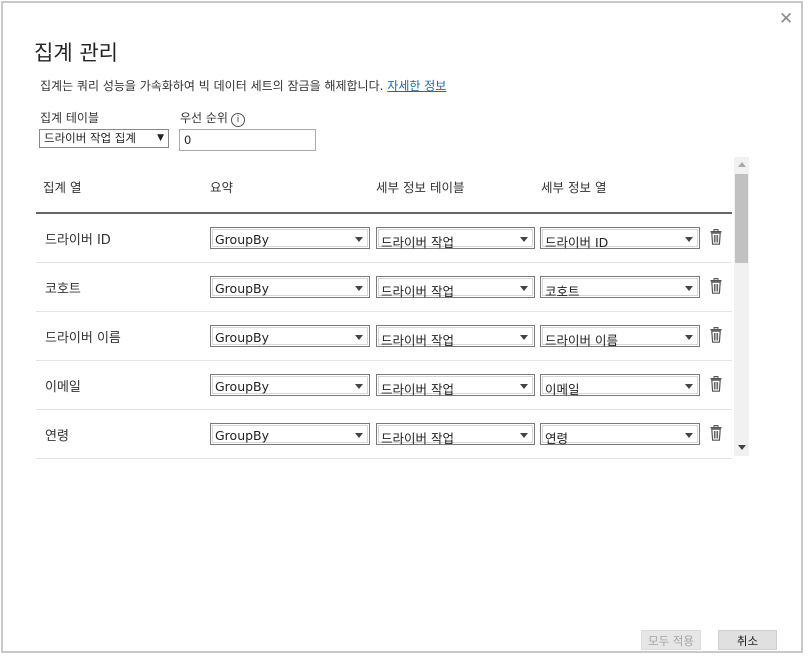  Describe the element at coordinates (83, 338) in the screenshot. I see `row-column-name: 드라이버 이름` at that location.